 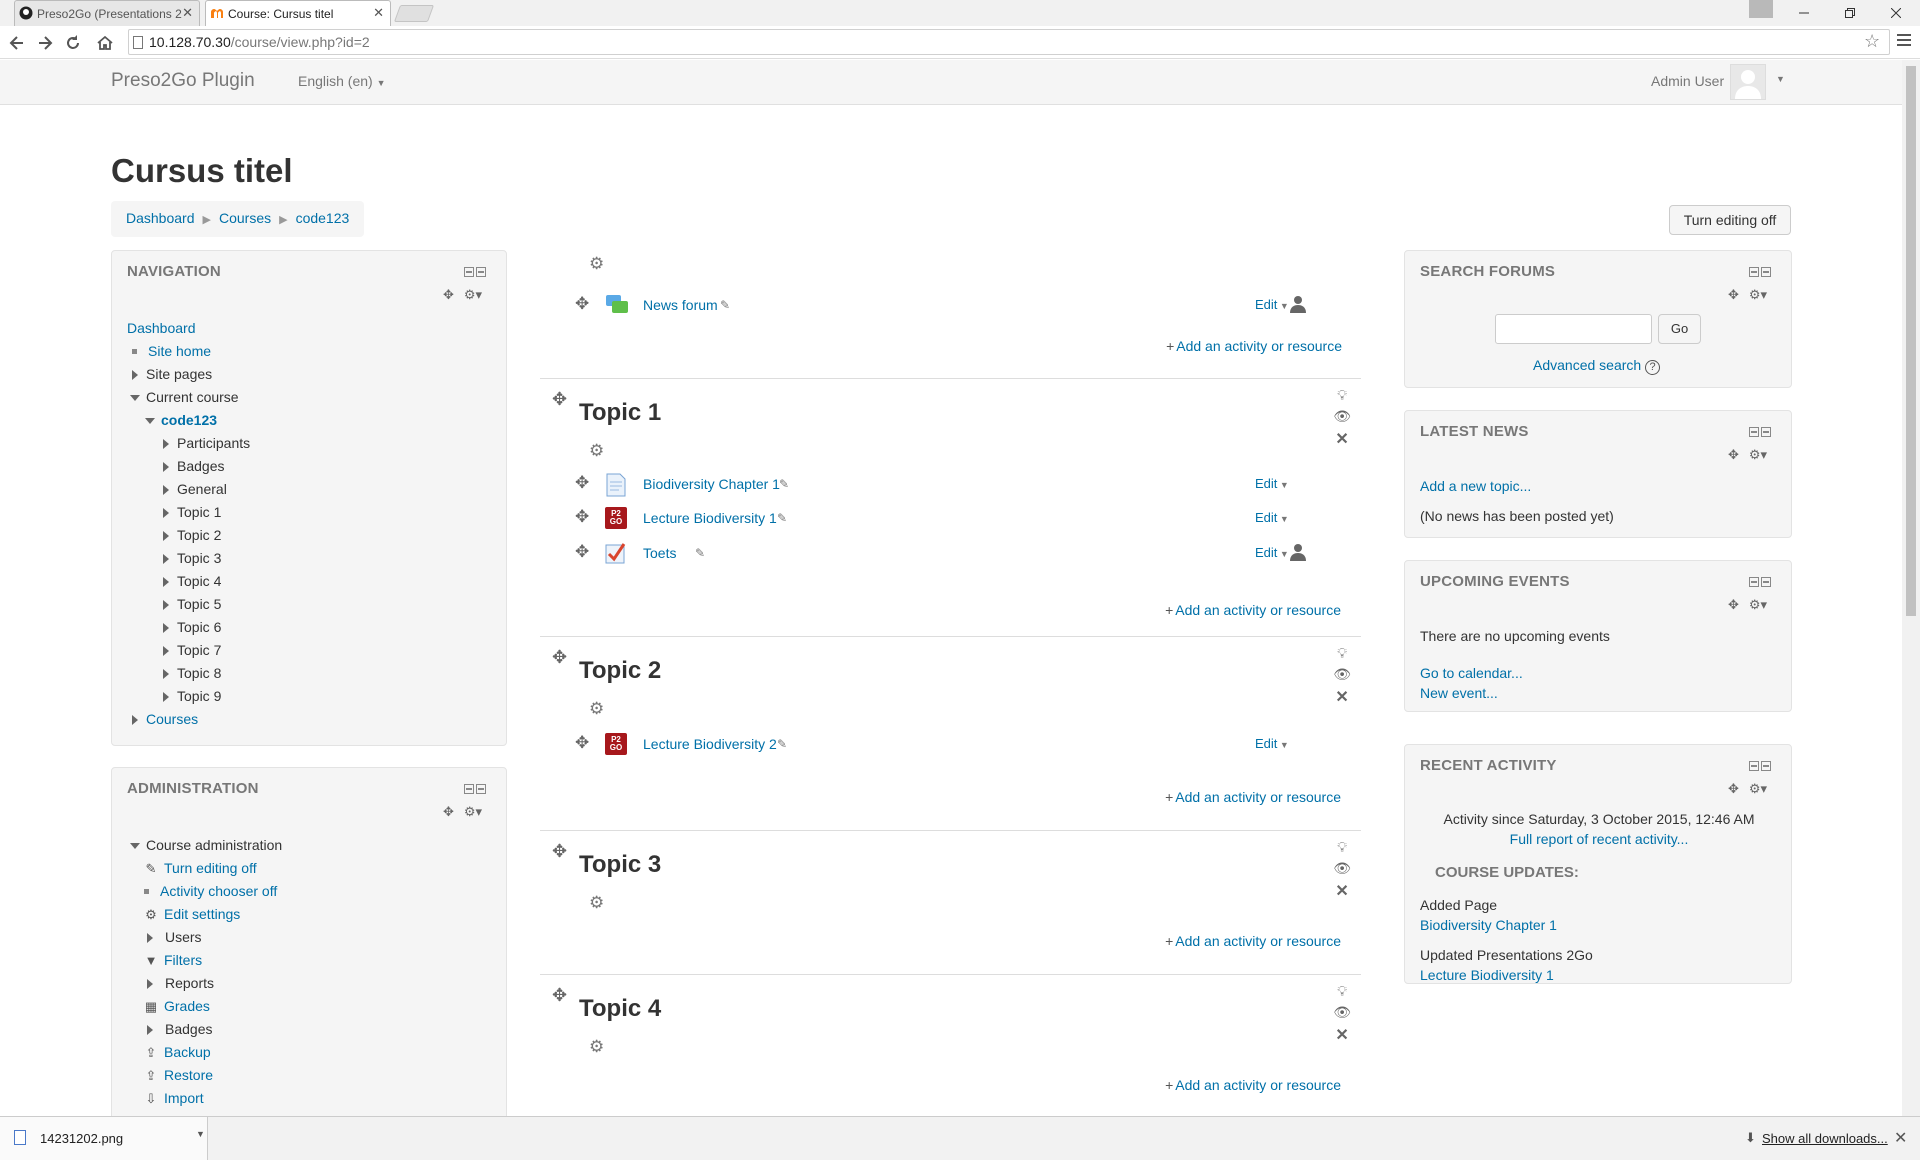 I want to click on nav-course-item-label: Topic 5, so click(x=199, y=604).